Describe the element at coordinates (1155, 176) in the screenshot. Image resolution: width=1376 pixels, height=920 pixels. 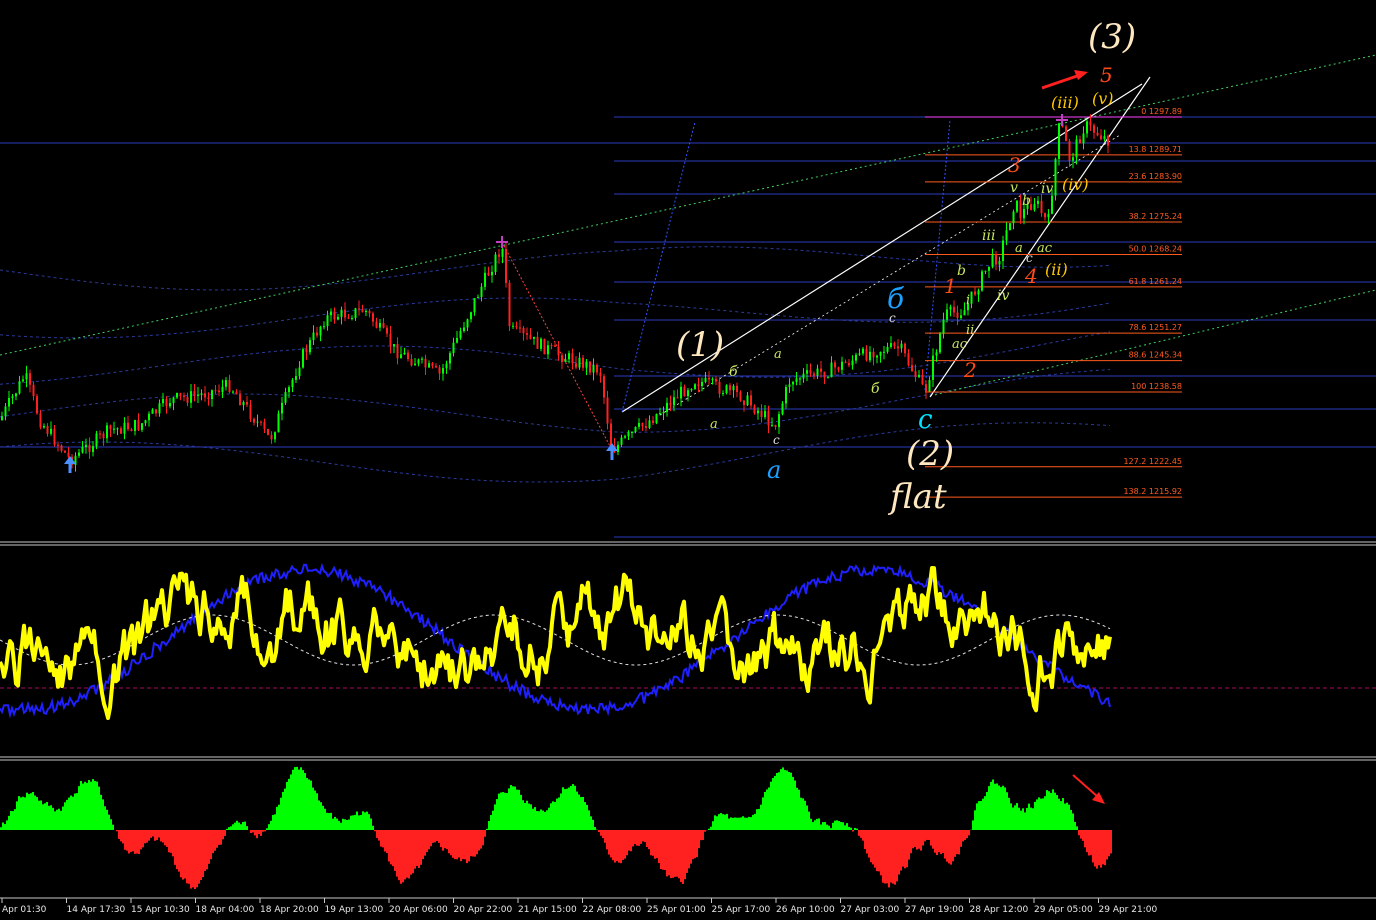
I see `fib-level-label-2: 23.6 1283.90` at that location.